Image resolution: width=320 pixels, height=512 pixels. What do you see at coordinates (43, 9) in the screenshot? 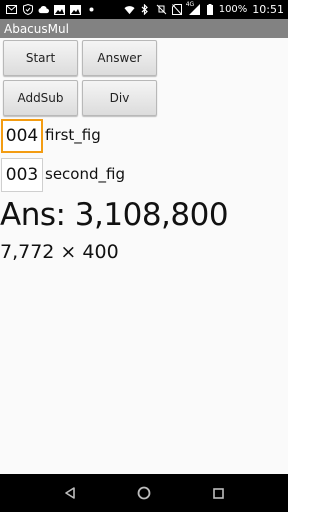
I see `cloud-icon` at bounding box center [43, 9].